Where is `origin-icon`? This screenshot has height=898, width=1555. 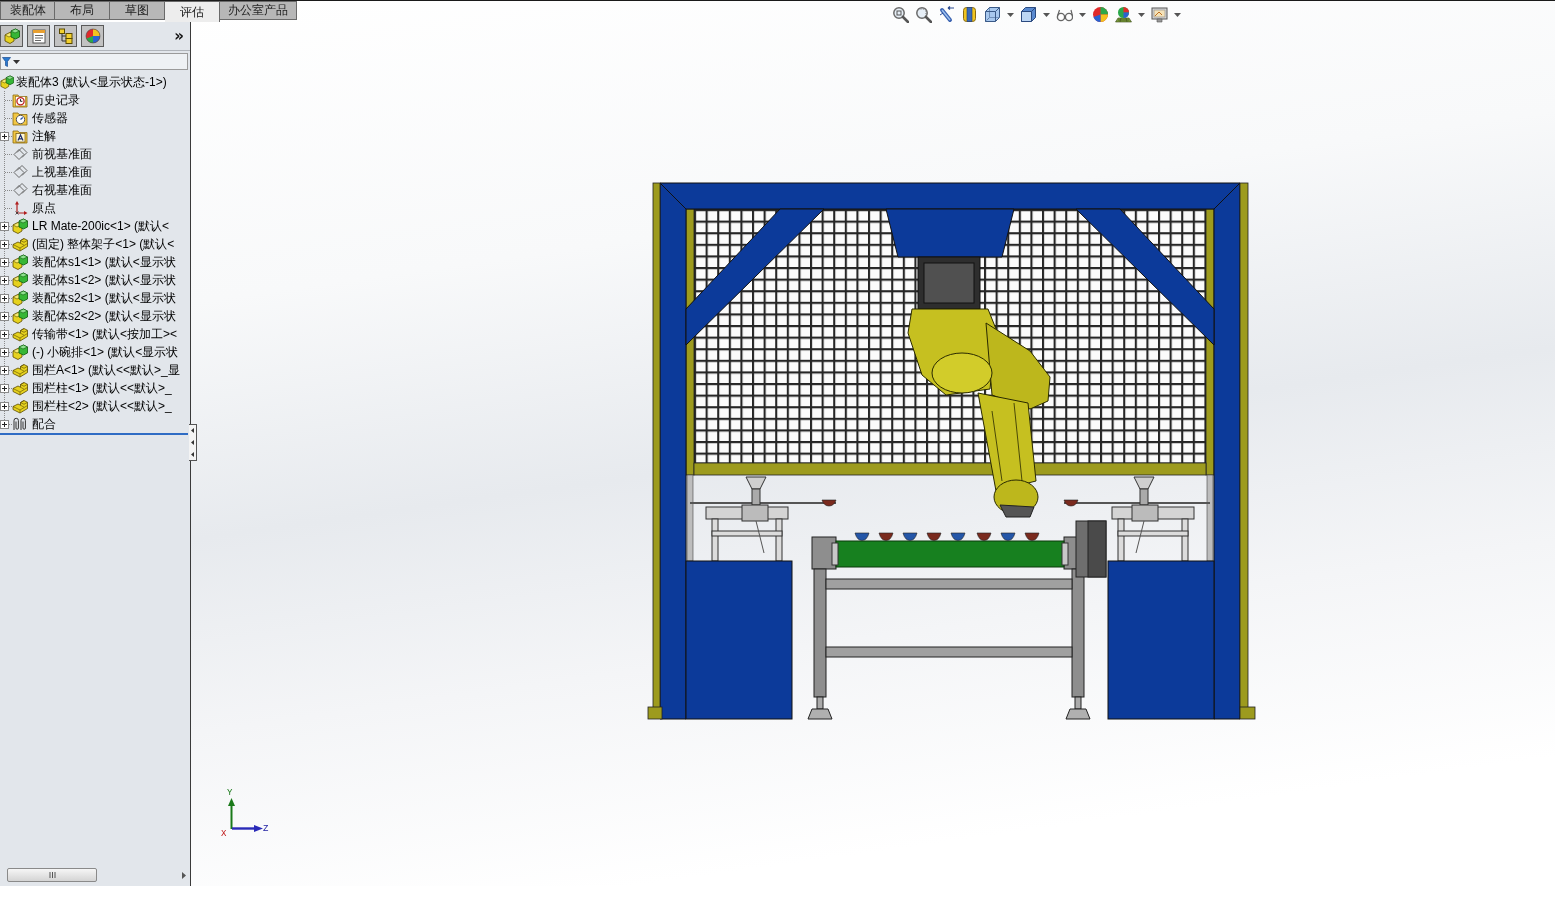 origin-icon is located at coordinates (20, 208).